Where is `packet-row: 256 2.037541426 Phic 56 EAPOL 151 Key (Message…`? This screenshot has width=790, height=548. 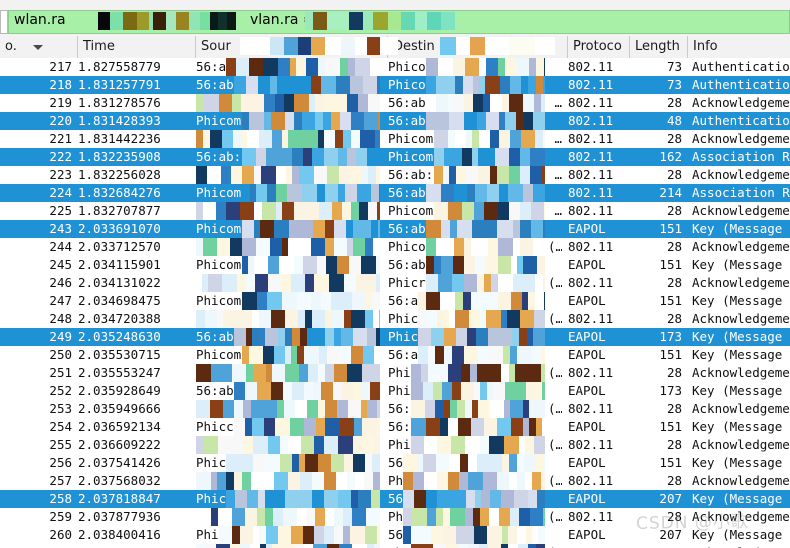 packet-row: 256 2.037541426 Phic 56 EAPOL 151 Key (Message… is located at coordinates (395, 463).